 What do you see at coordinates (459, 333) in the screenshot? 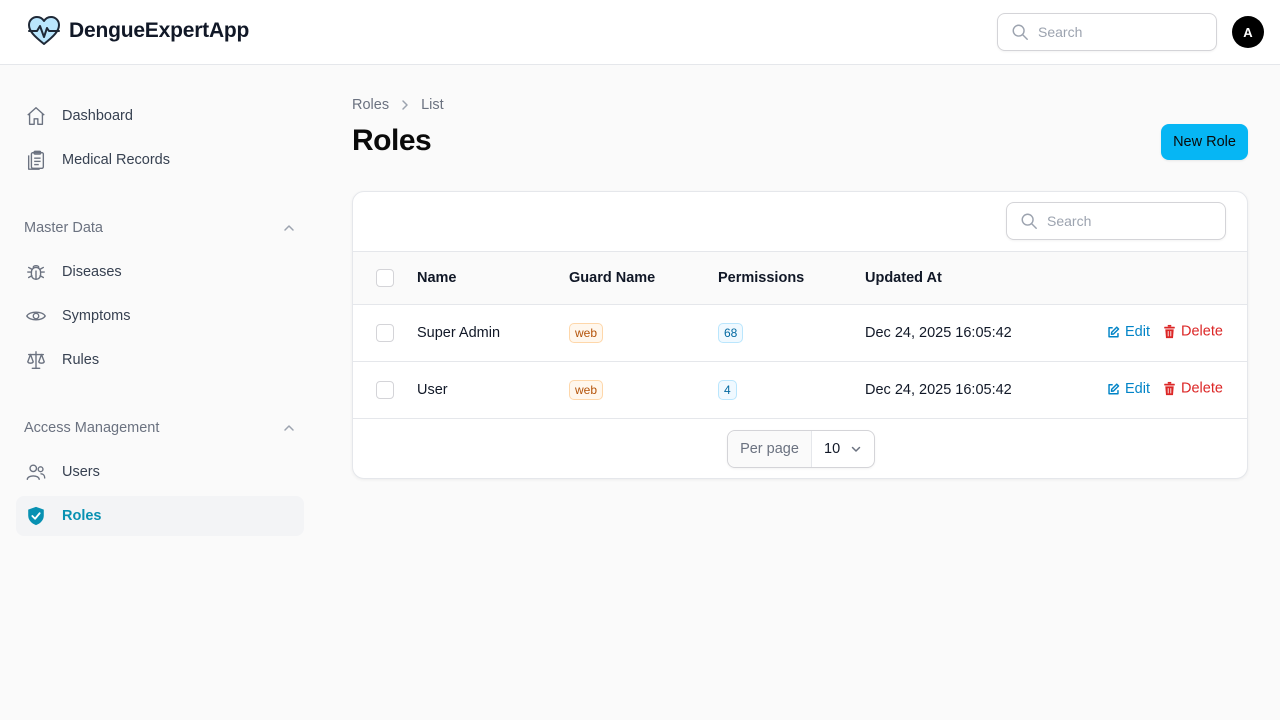
I see `role-name: Super Admin` at bounding box center [459, 333].